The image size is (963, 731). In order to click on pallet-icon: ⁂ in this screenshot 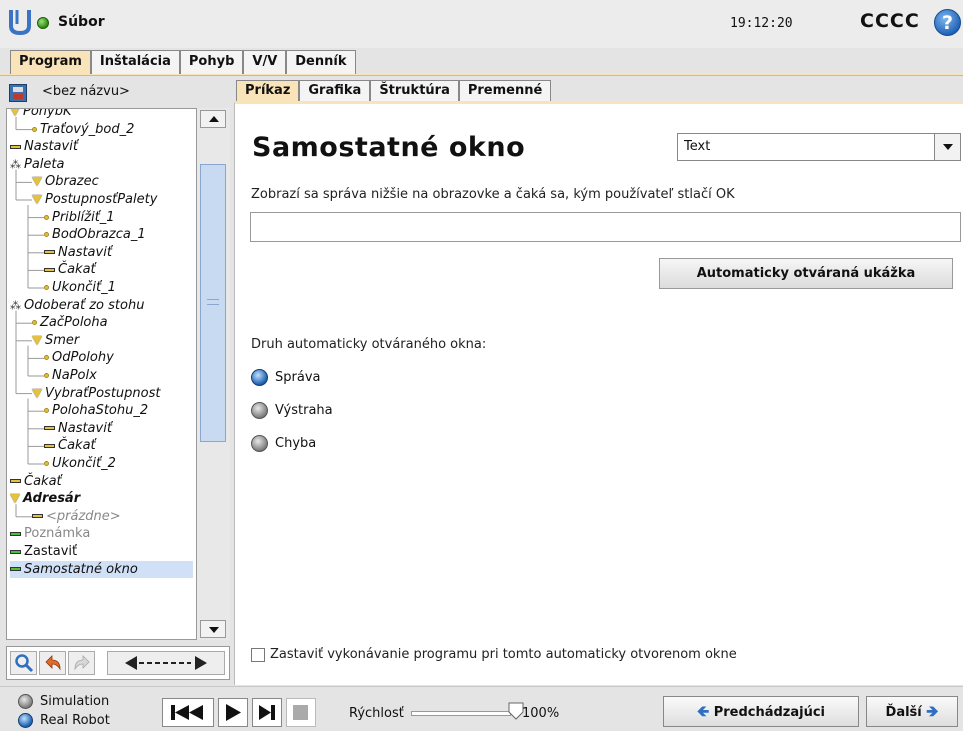, I will do `click(15, 164)`.